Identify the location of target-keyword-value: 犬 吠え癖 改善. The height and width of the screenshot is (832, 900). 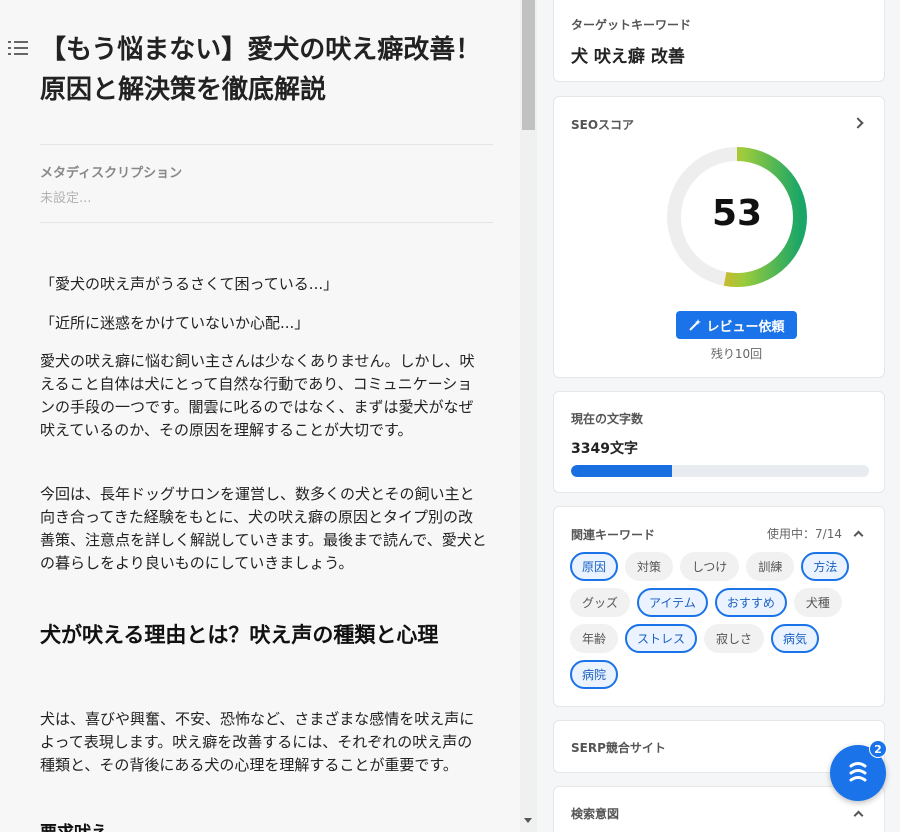
(628, 57).